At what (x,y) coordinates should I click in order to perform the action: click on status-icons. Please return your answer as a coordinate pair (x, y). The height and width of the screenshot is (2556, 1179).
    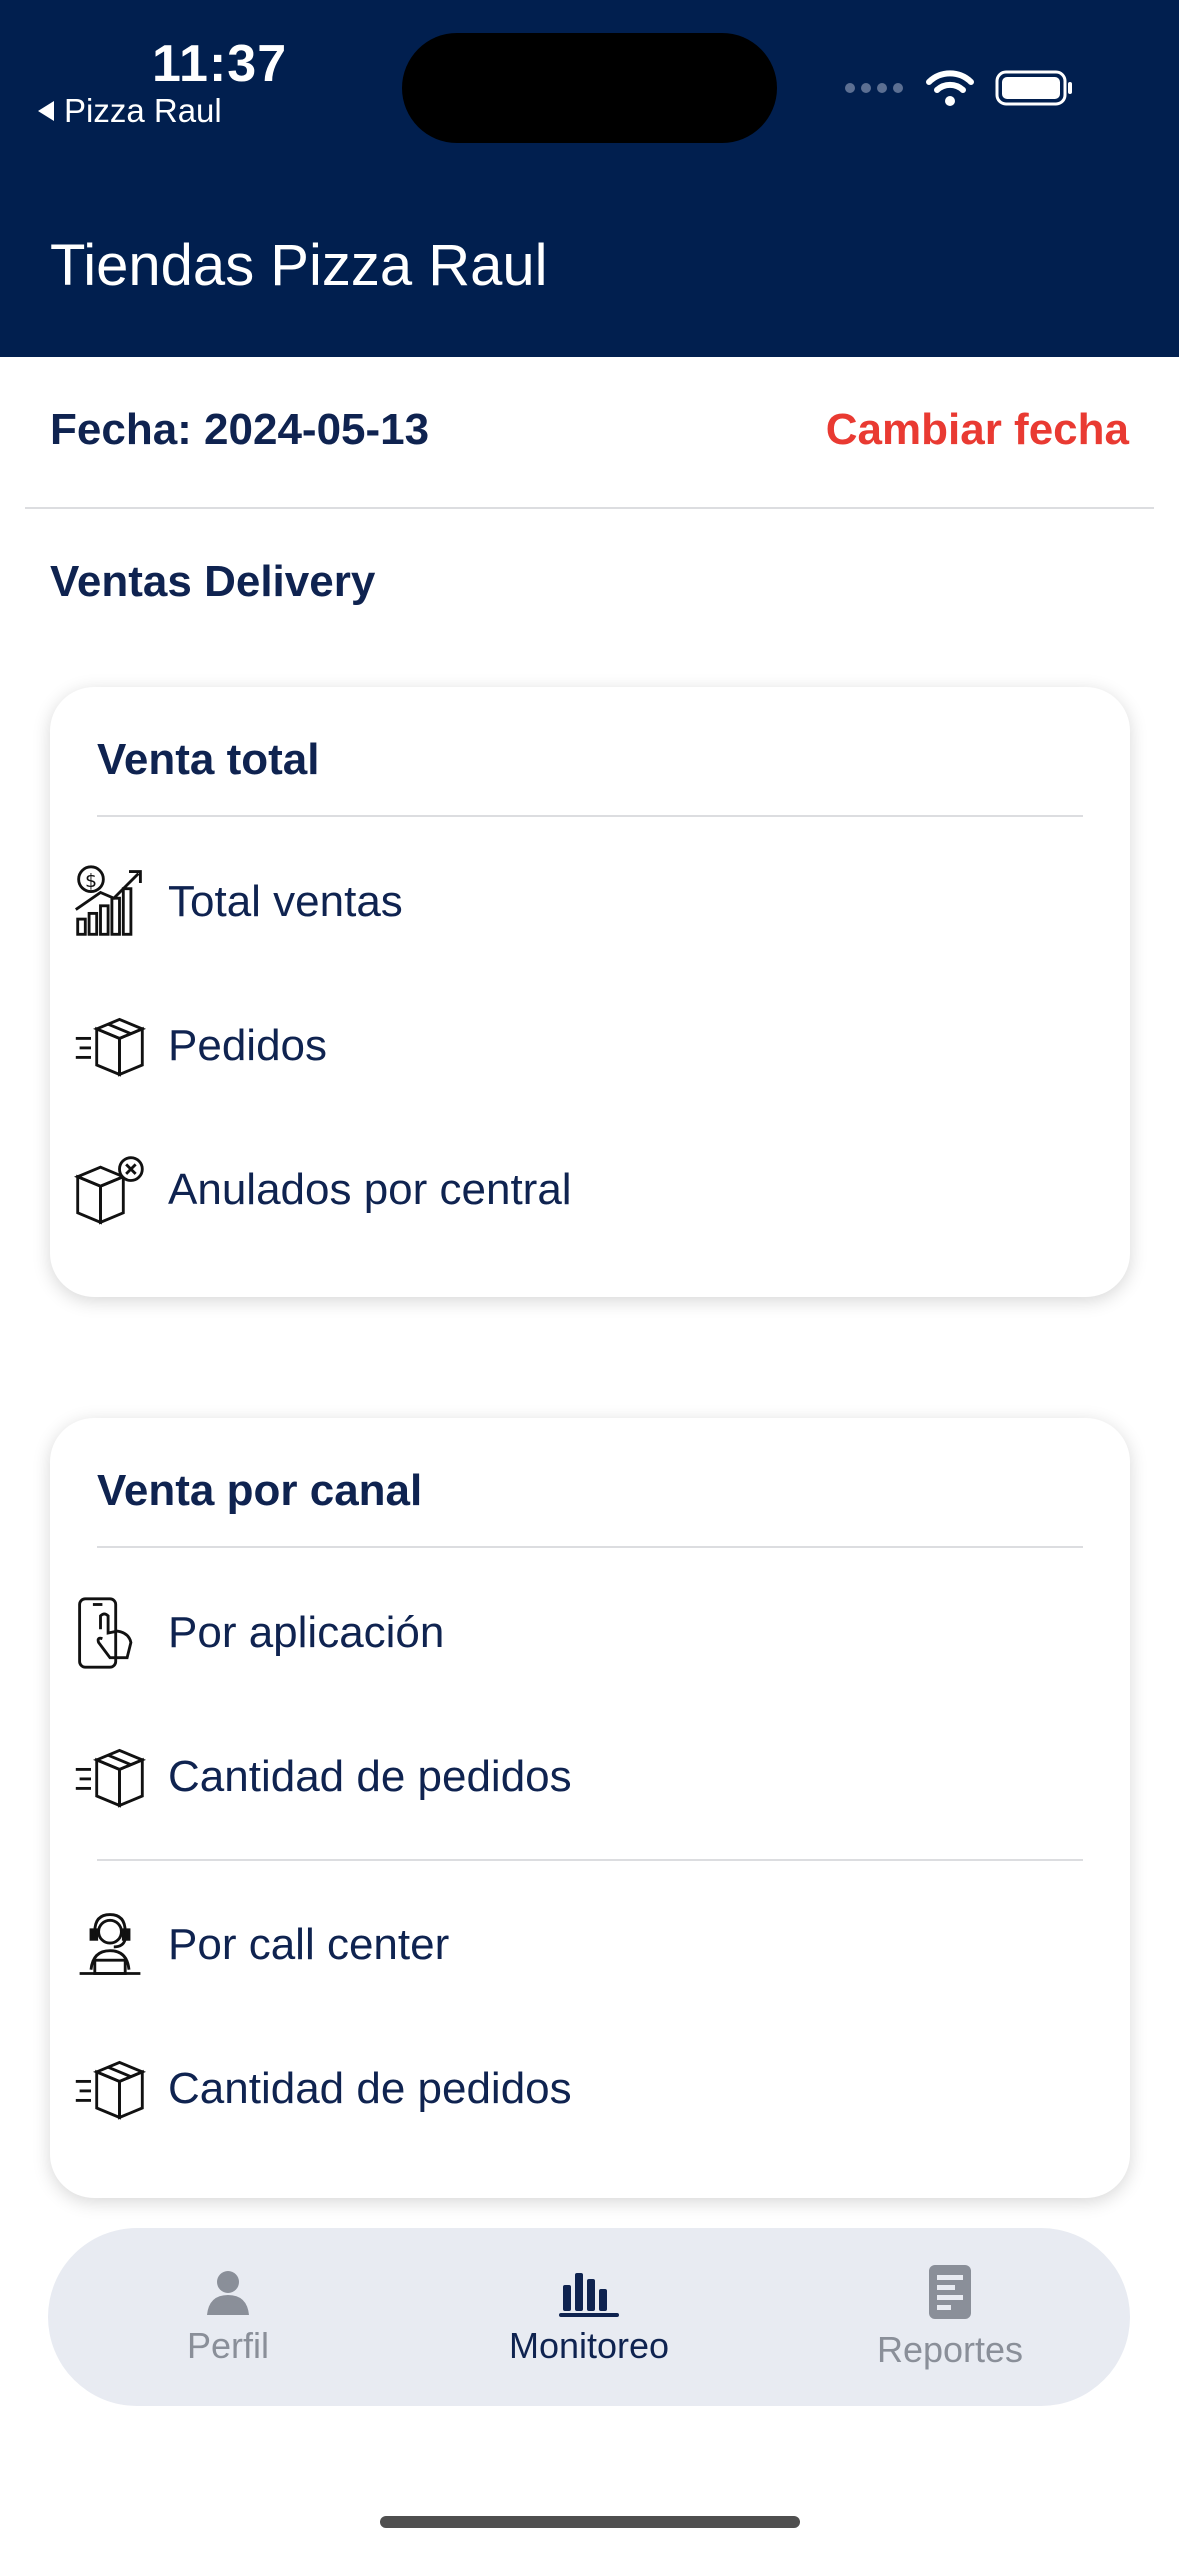
    Looking at the image, I should click on (960, 88).